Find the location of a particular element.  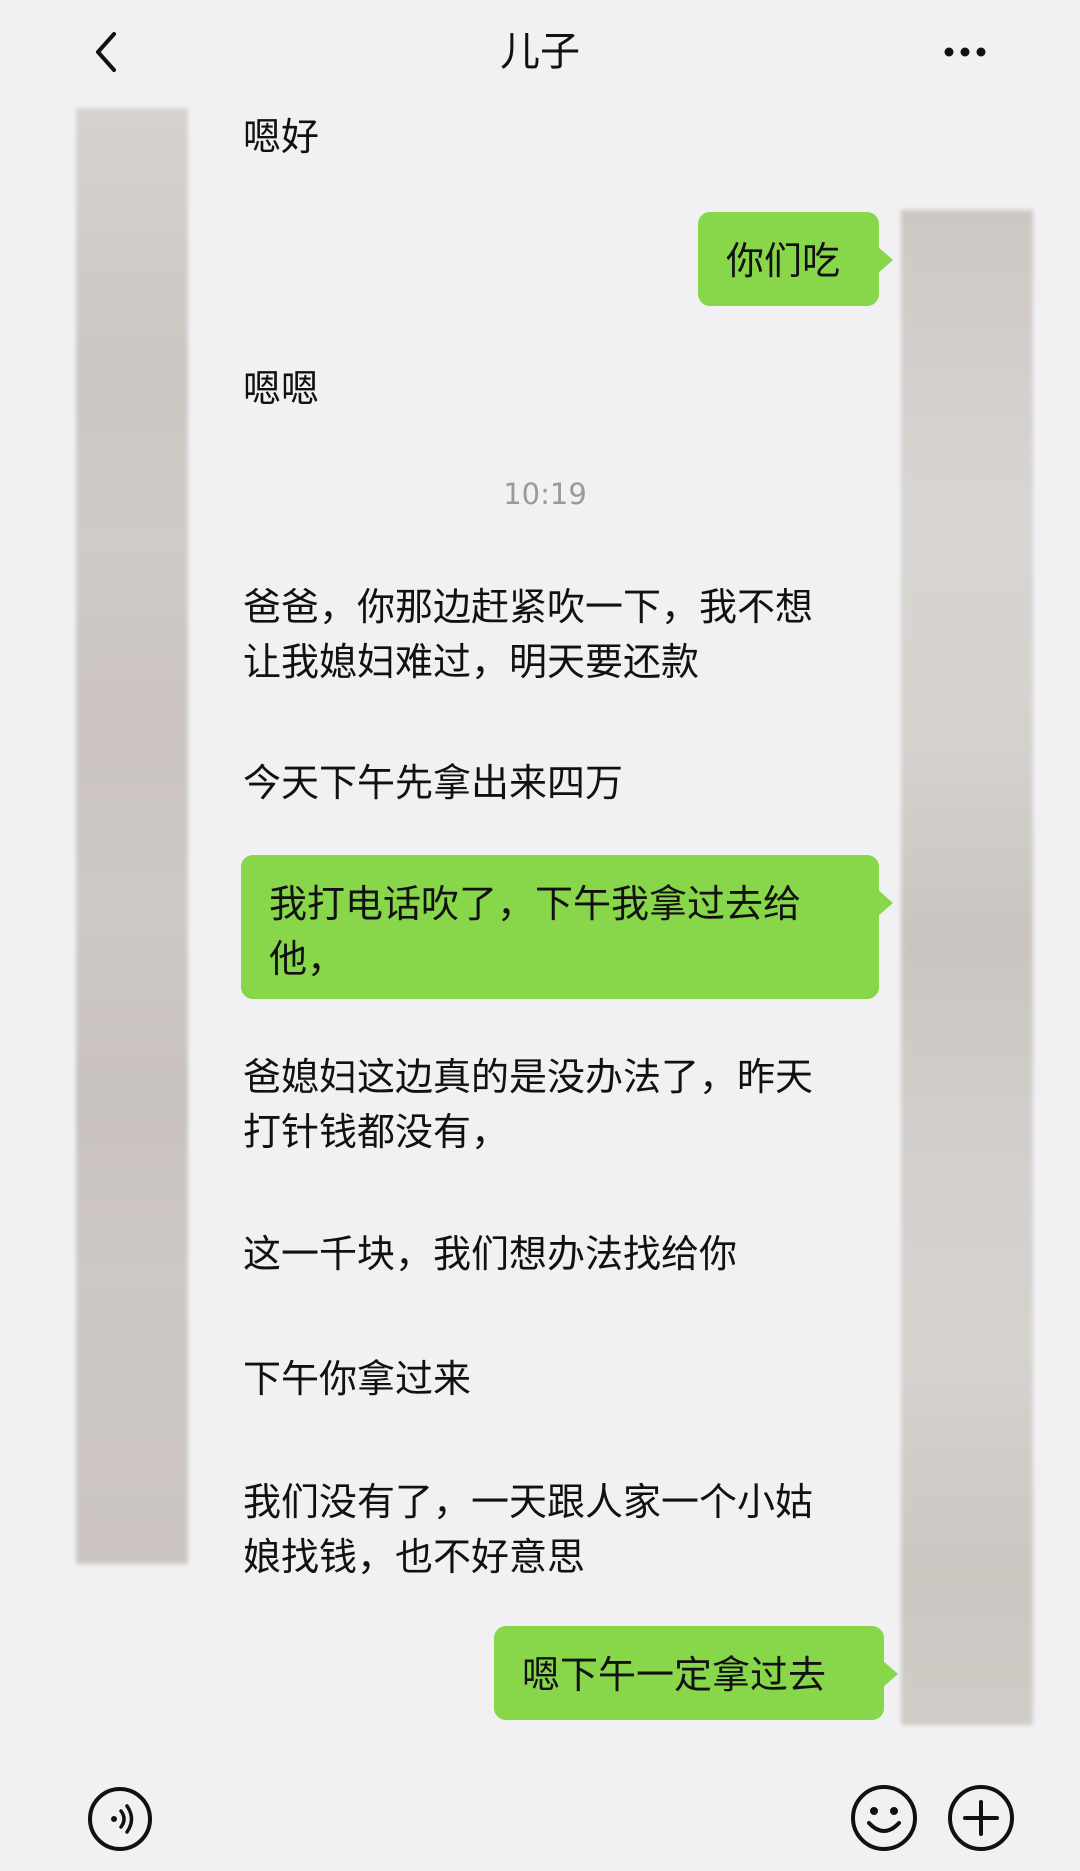

message-timestamp: 10:19 is located at coordinates (545, 494).